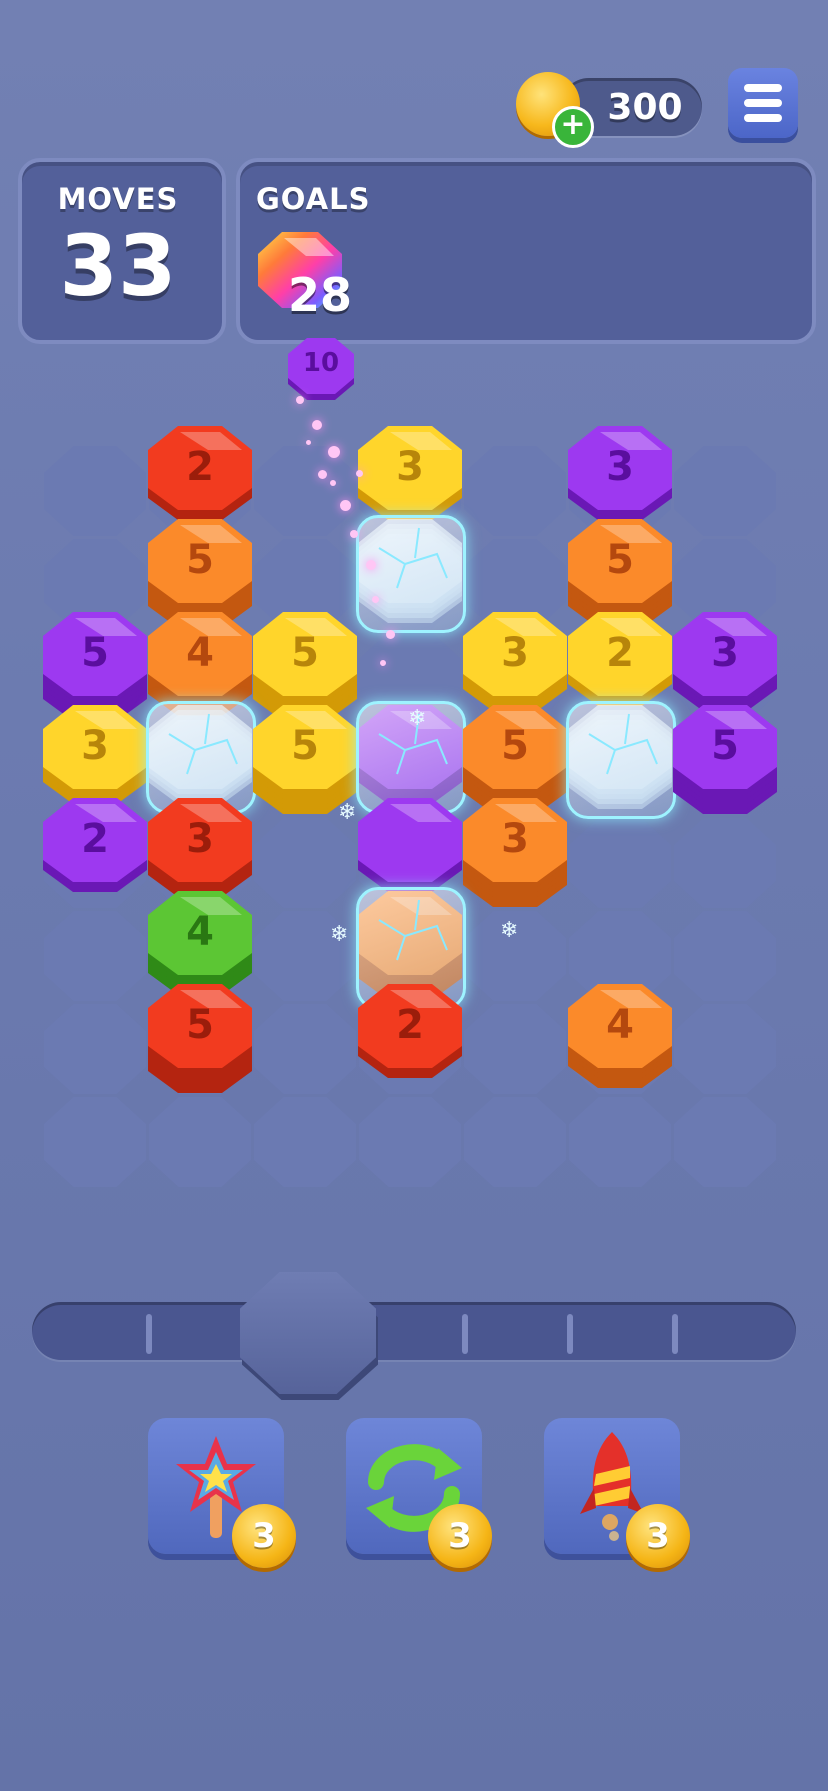  I want to click on menu-button, so click(763, 103).